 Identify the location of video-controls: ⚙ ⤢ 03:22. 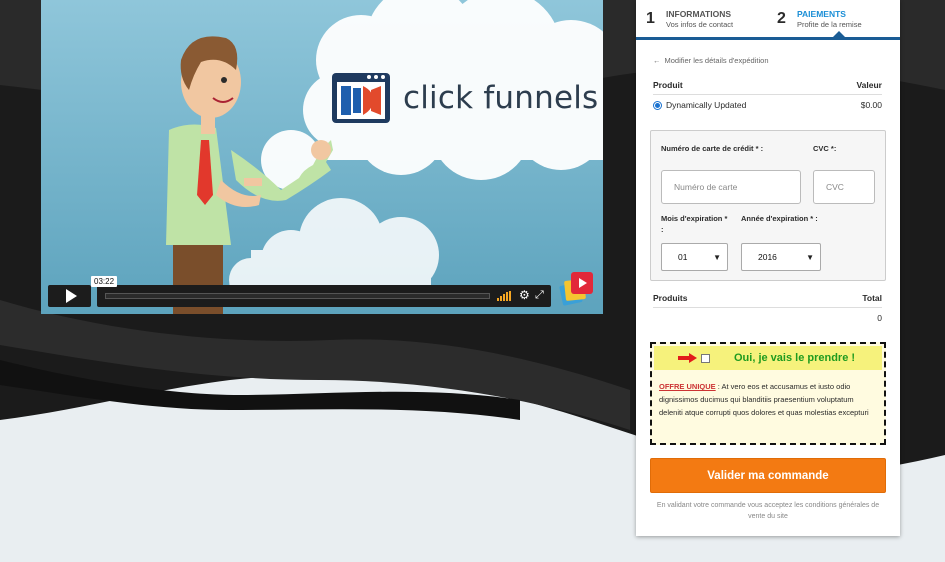
(299, 291).